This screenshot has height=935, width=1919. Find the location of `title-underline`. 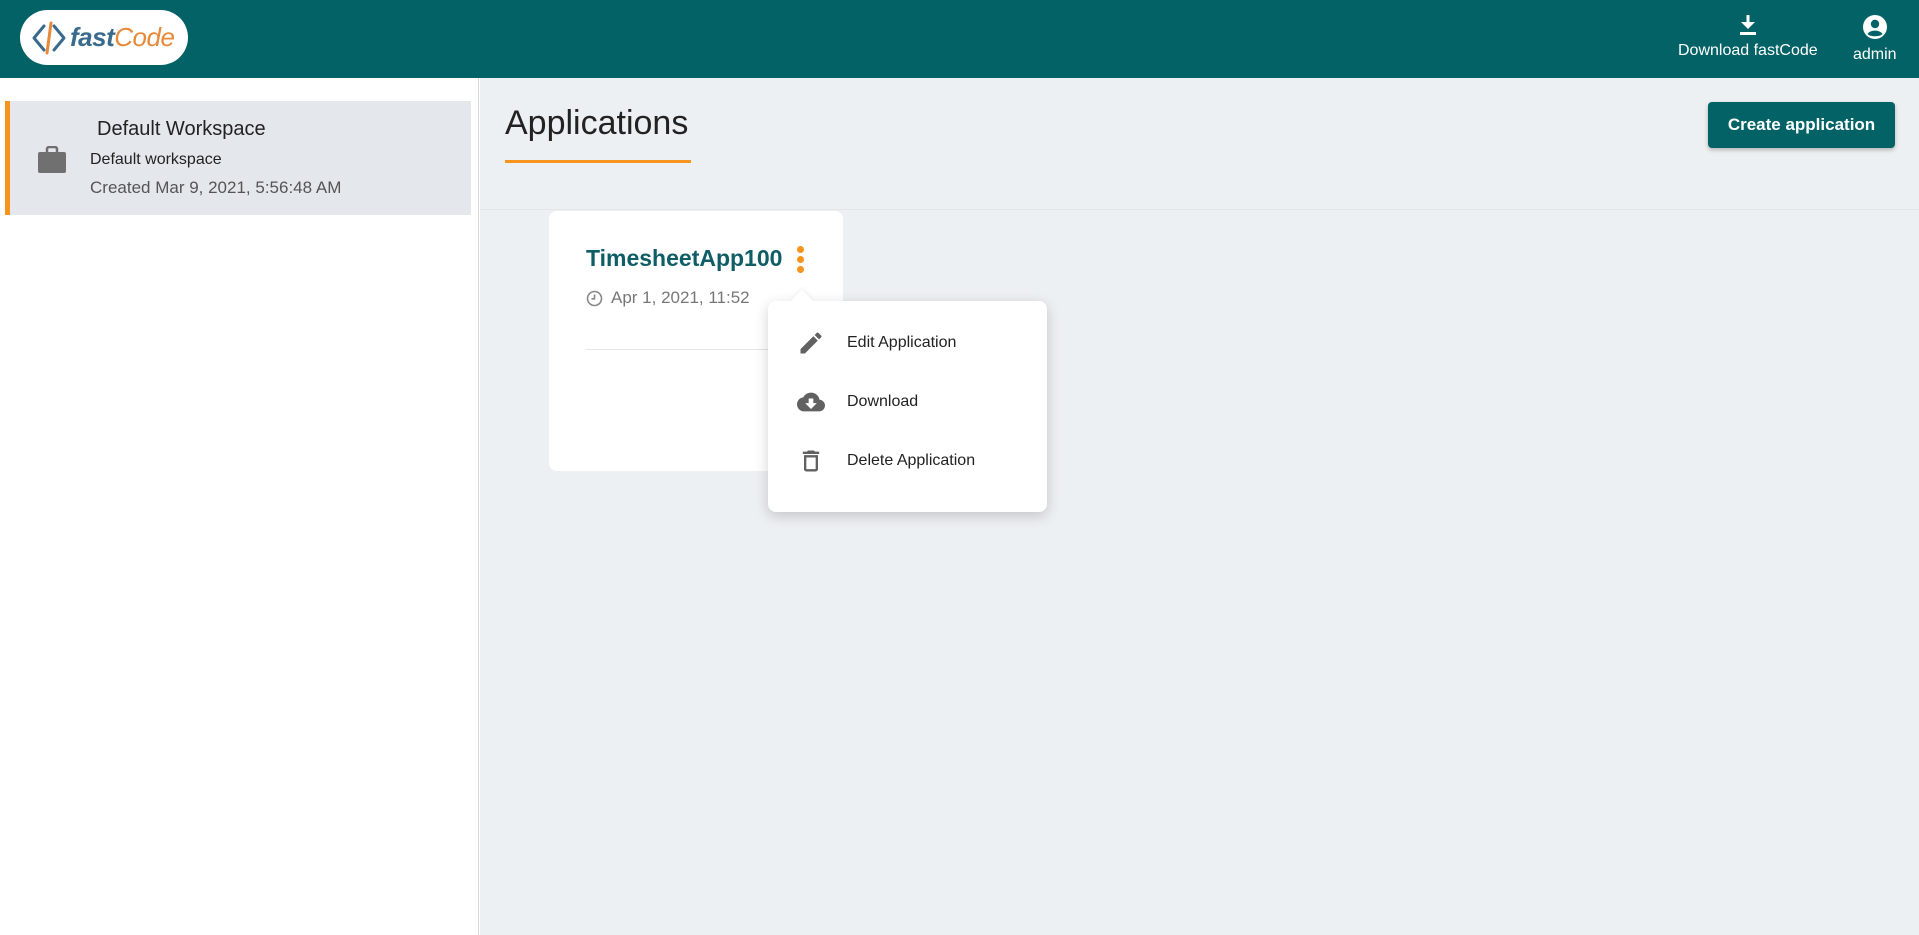

title-underline is located at coordinates (598, 161).